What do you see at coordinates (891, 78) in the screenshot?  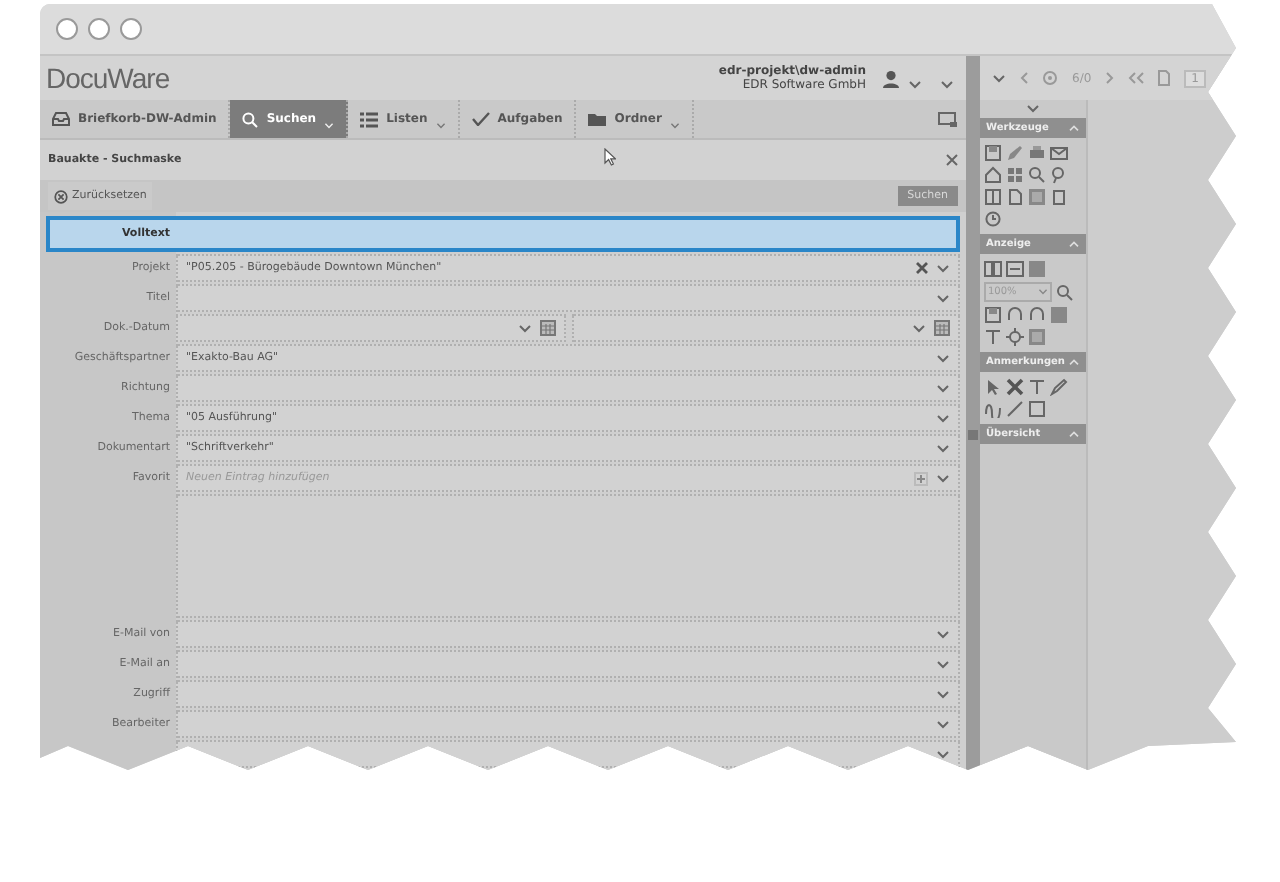 I see `user-icon` at bounding box center [891, 78].